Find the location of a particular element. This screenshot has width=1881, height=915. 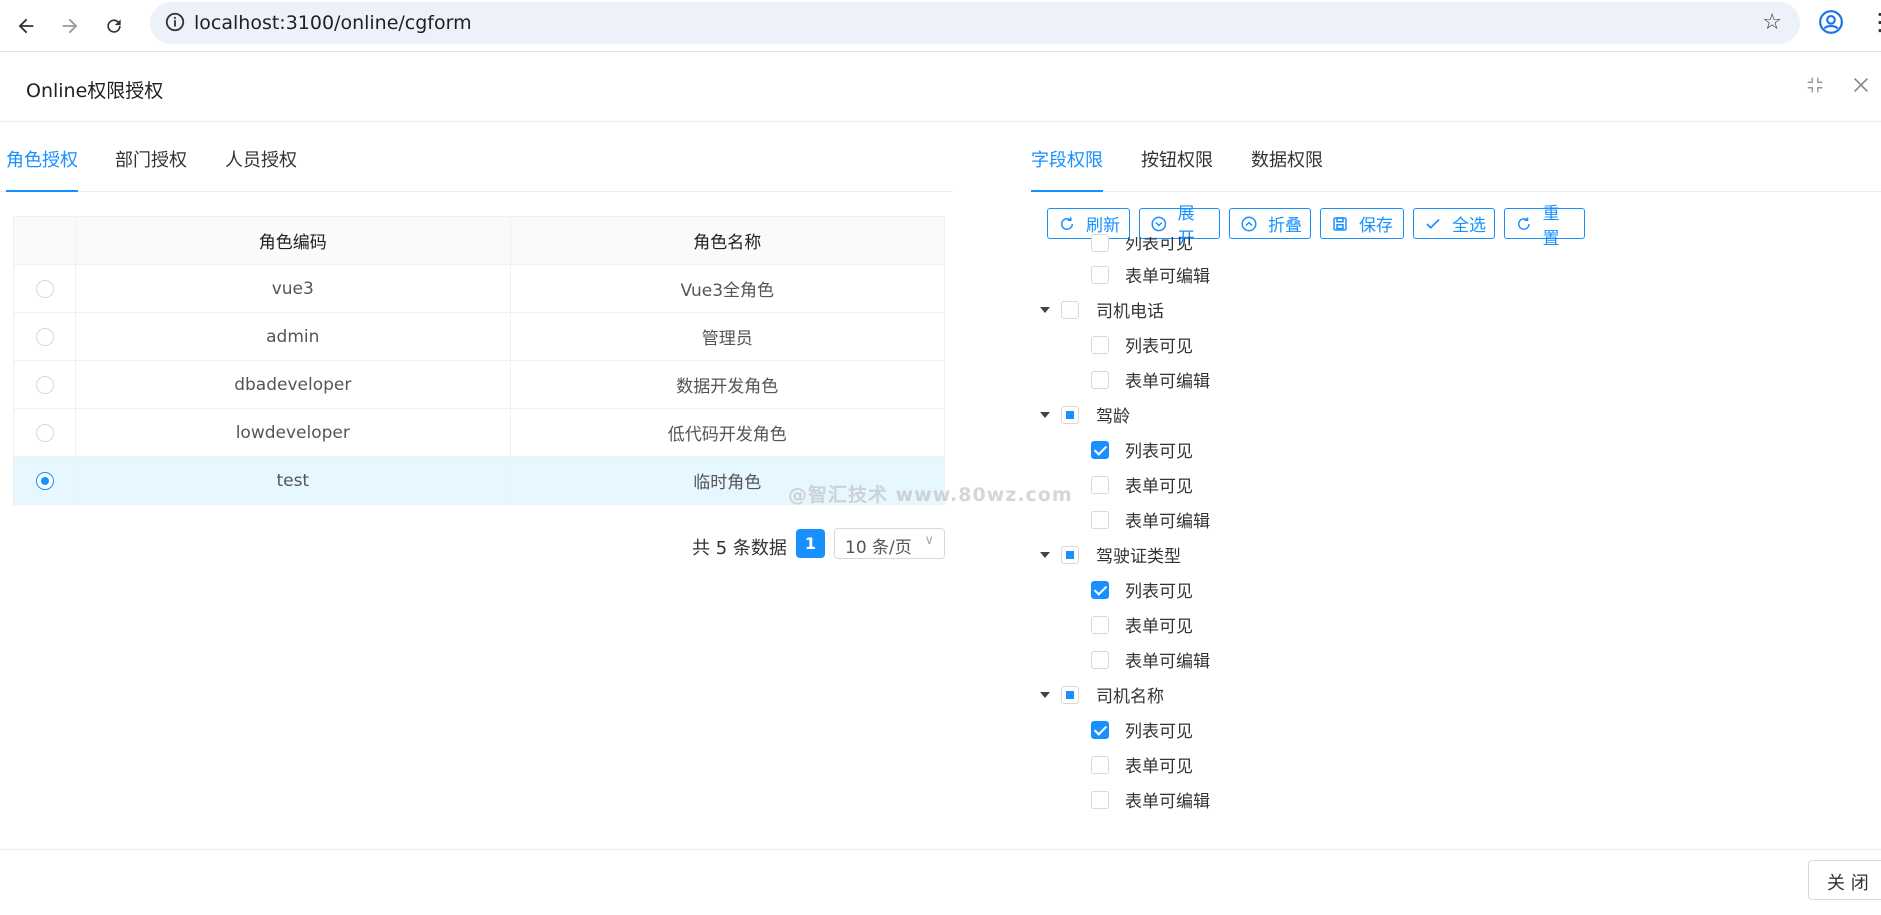

check-icon is located at coordinates (1433, 223).